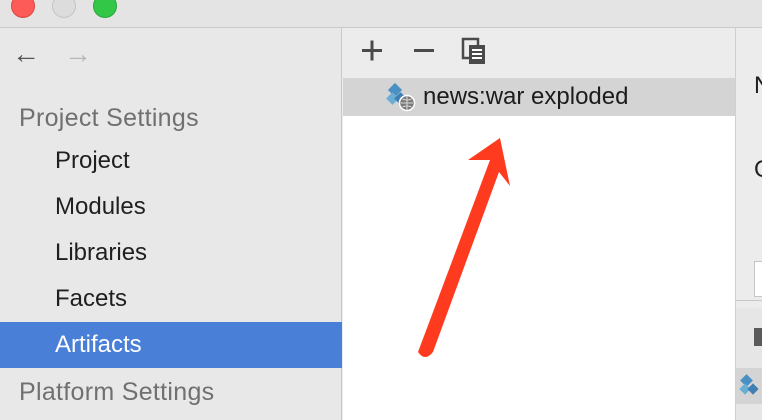 The height and width of the screenshot is (420, 762). What do you see at coordinates (64, 9) in the screenshot?
I see `minimize-window-button` at bounding box center [64, 9].